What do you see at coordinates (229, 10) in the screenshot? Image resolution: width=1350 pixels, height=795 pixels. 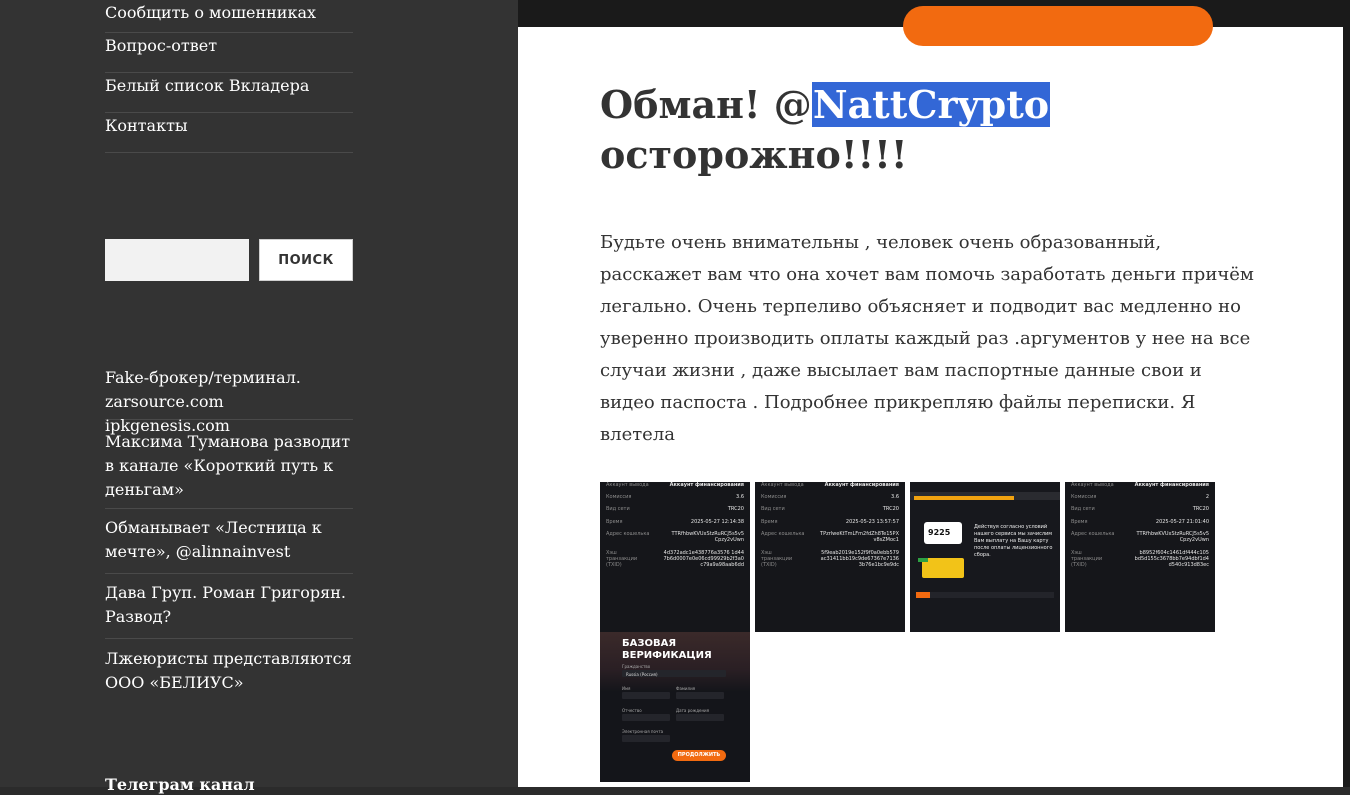 I see `menu-link-report: Сообщить о мошенниках` at bounding box center [229, 10].